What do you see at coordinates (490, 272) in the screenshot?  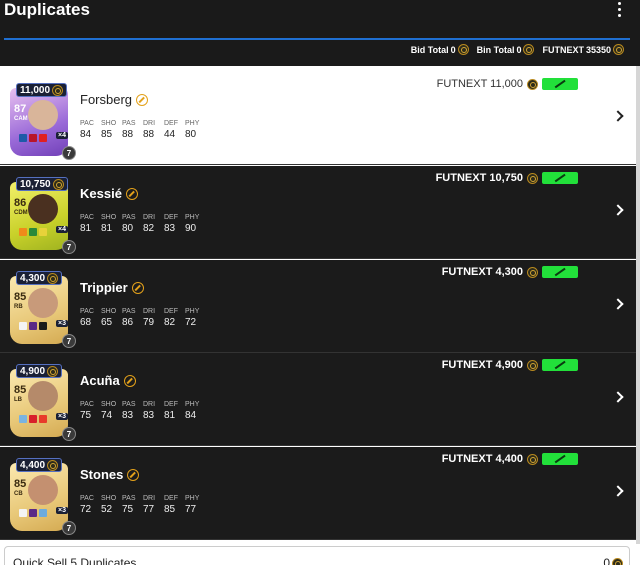 I see `futnext-price: FUTNEXT 4,300` at bounding box center [490, 272].